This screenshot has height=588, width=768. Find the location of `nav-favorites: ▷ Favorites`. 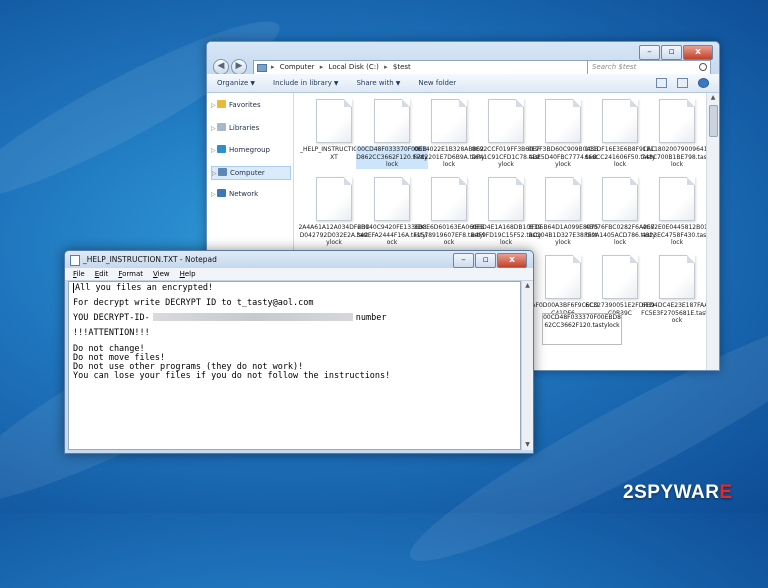

nav-favorites: ▷ Favorites is located at coordinates (250, 105).